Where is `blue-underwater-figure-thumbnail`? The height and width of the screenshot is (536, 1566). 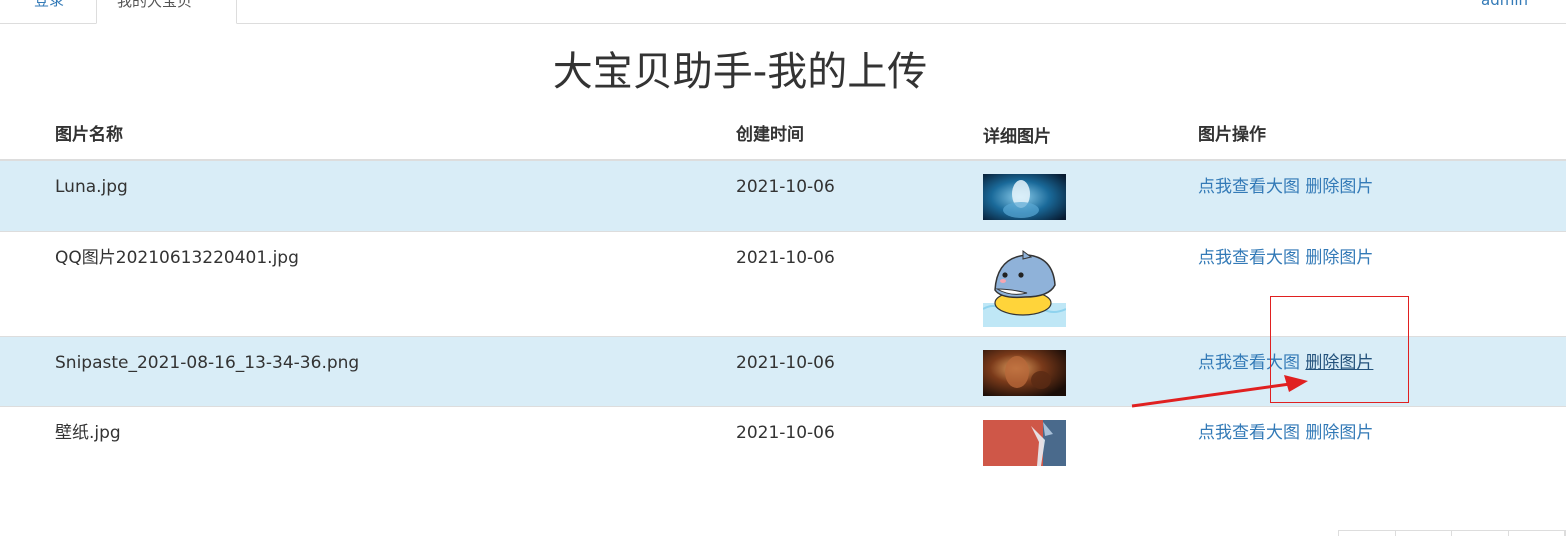
blue-underwater-figure-thumbnail is located at coordinates (1024, 197).